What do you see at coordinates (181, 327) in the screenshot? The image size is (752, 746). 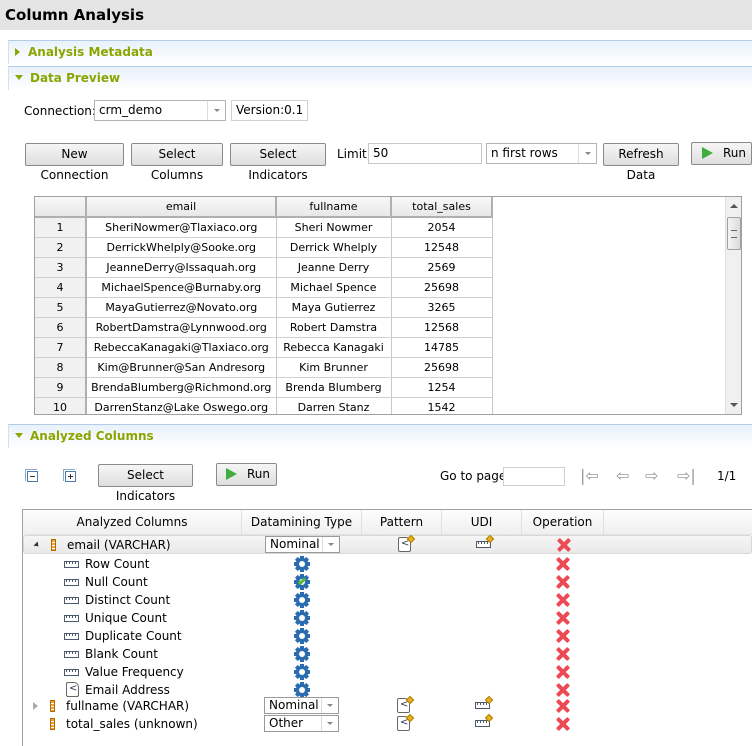 I see `table-cell: RobertDamstra@Lynnwood.org` at bounding box center [181, 327].